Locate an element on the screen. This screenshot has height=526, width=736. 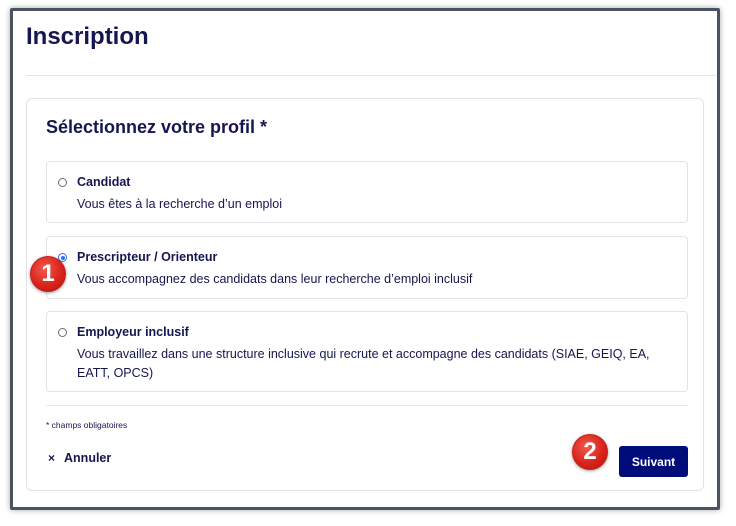
cancel-link: × Annuler is located at coordinates (79, 458).